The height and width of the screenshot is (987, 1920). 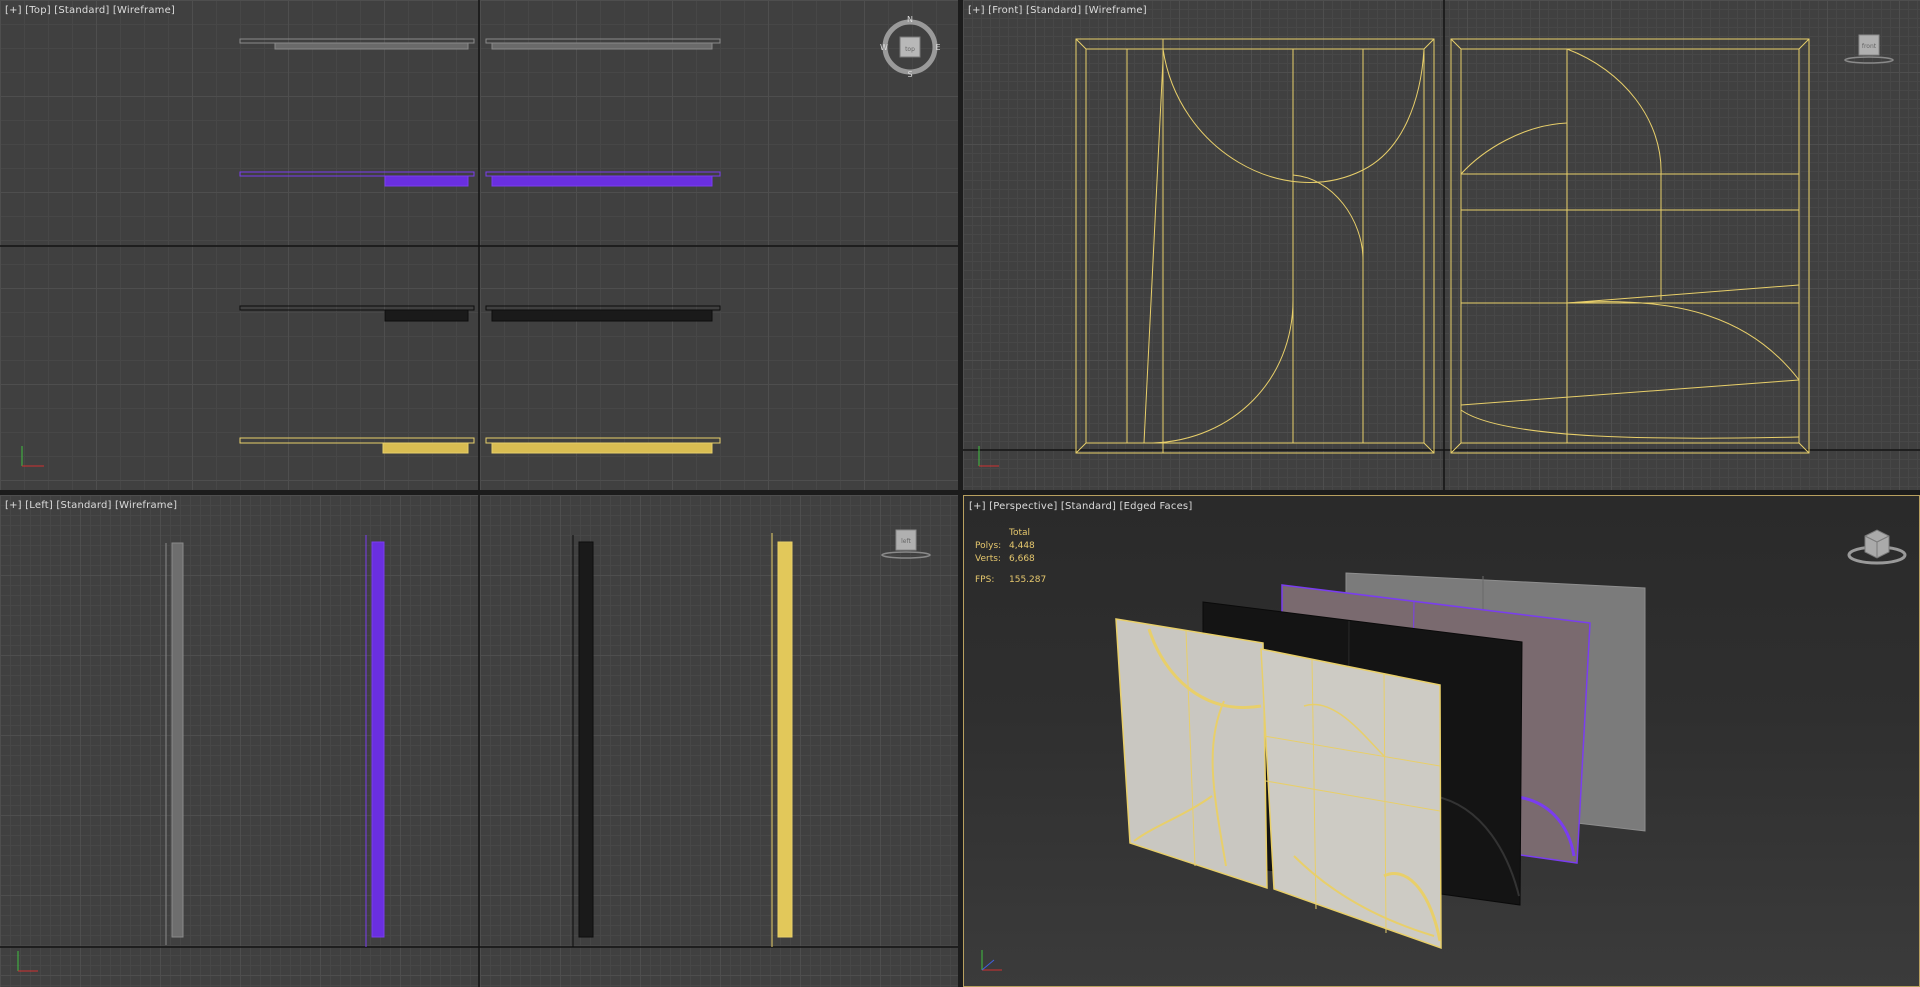 I want to click on stats-polys-value: 4,448, so click(x=1022, y=546).